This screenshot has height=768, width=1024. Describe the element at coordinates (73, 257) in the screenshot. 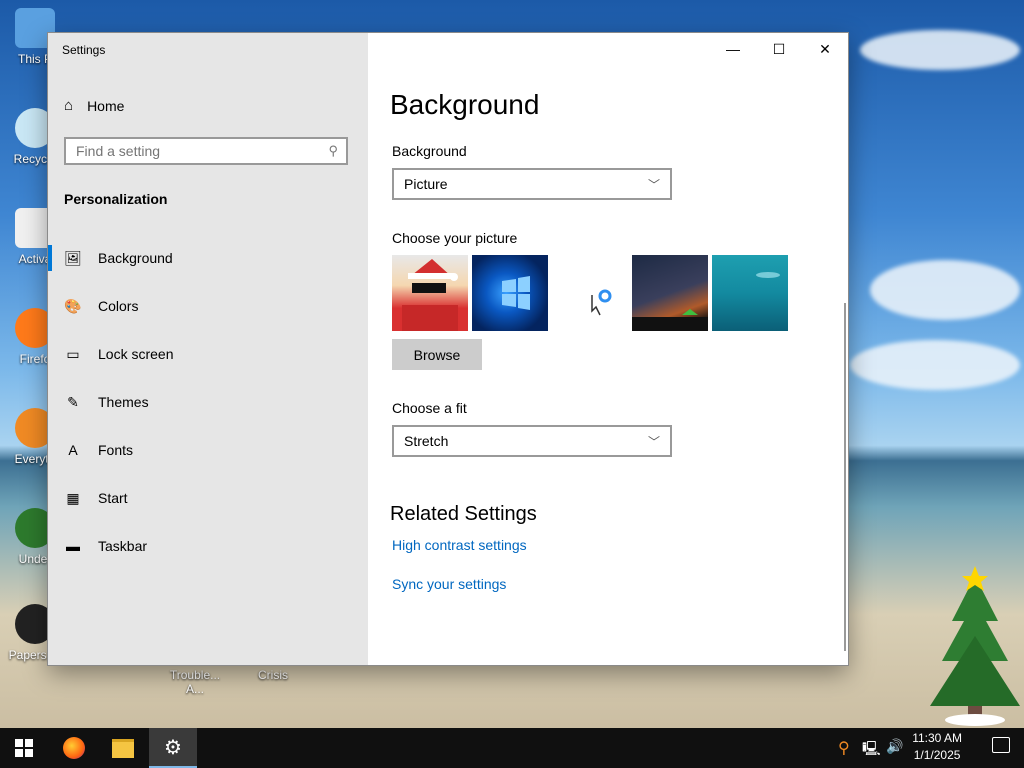

I see `picture-icon: 🖼` at that location.